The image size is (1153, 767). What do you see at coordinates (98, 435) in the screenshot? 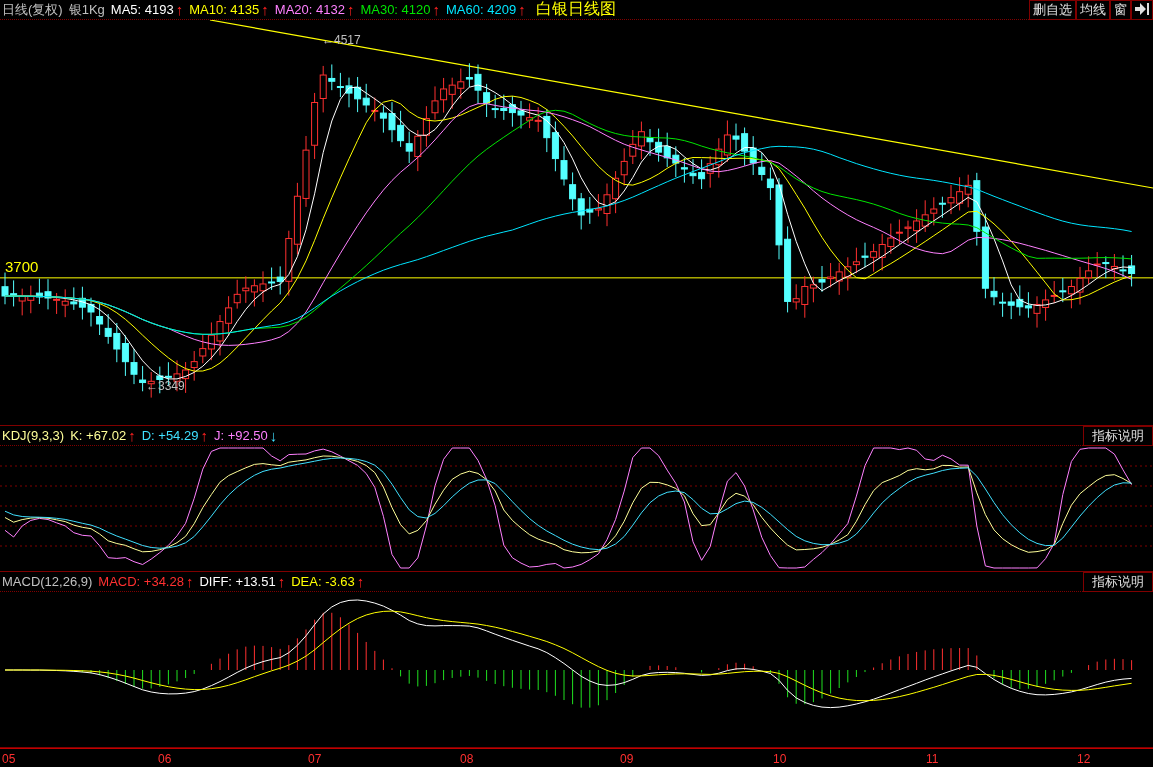
I see `indicator-value: K: +67.02` at bounding box center [98, 435].